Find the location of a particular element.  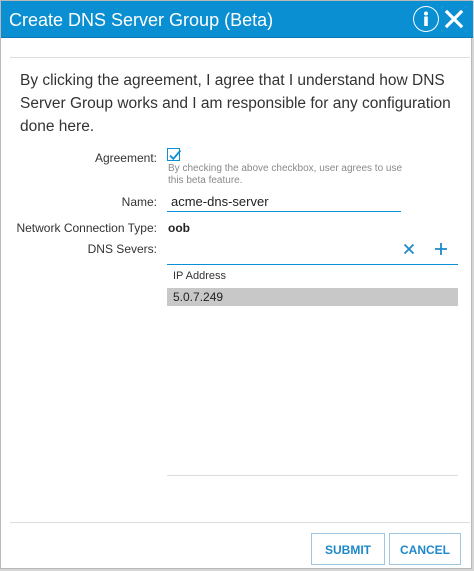

column-header-ip-address: IP Address is located at coordinates (312, 276).